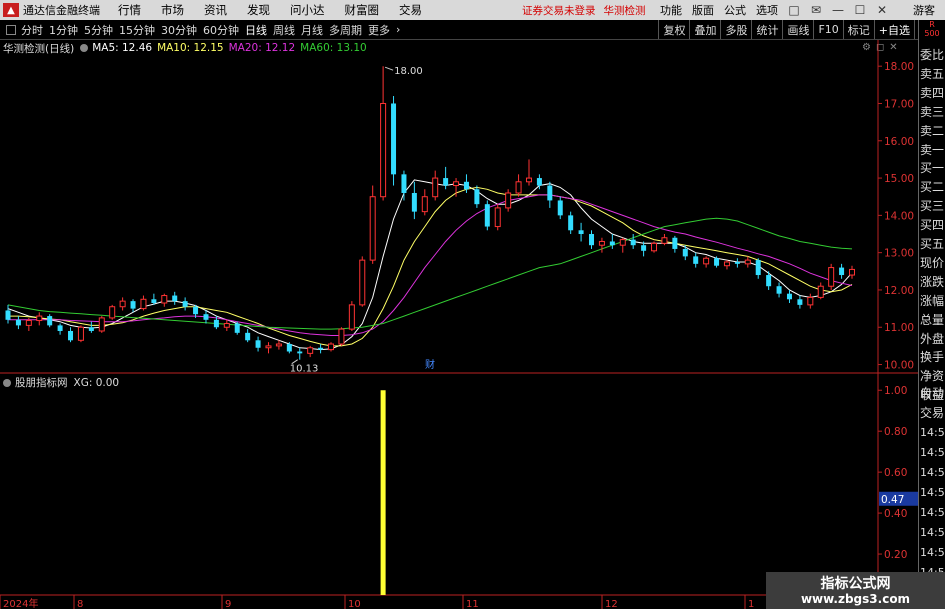 The height and width of the screenshot is (609, 945). I want to click on menu-faxian: 发现, so click(258, 10).